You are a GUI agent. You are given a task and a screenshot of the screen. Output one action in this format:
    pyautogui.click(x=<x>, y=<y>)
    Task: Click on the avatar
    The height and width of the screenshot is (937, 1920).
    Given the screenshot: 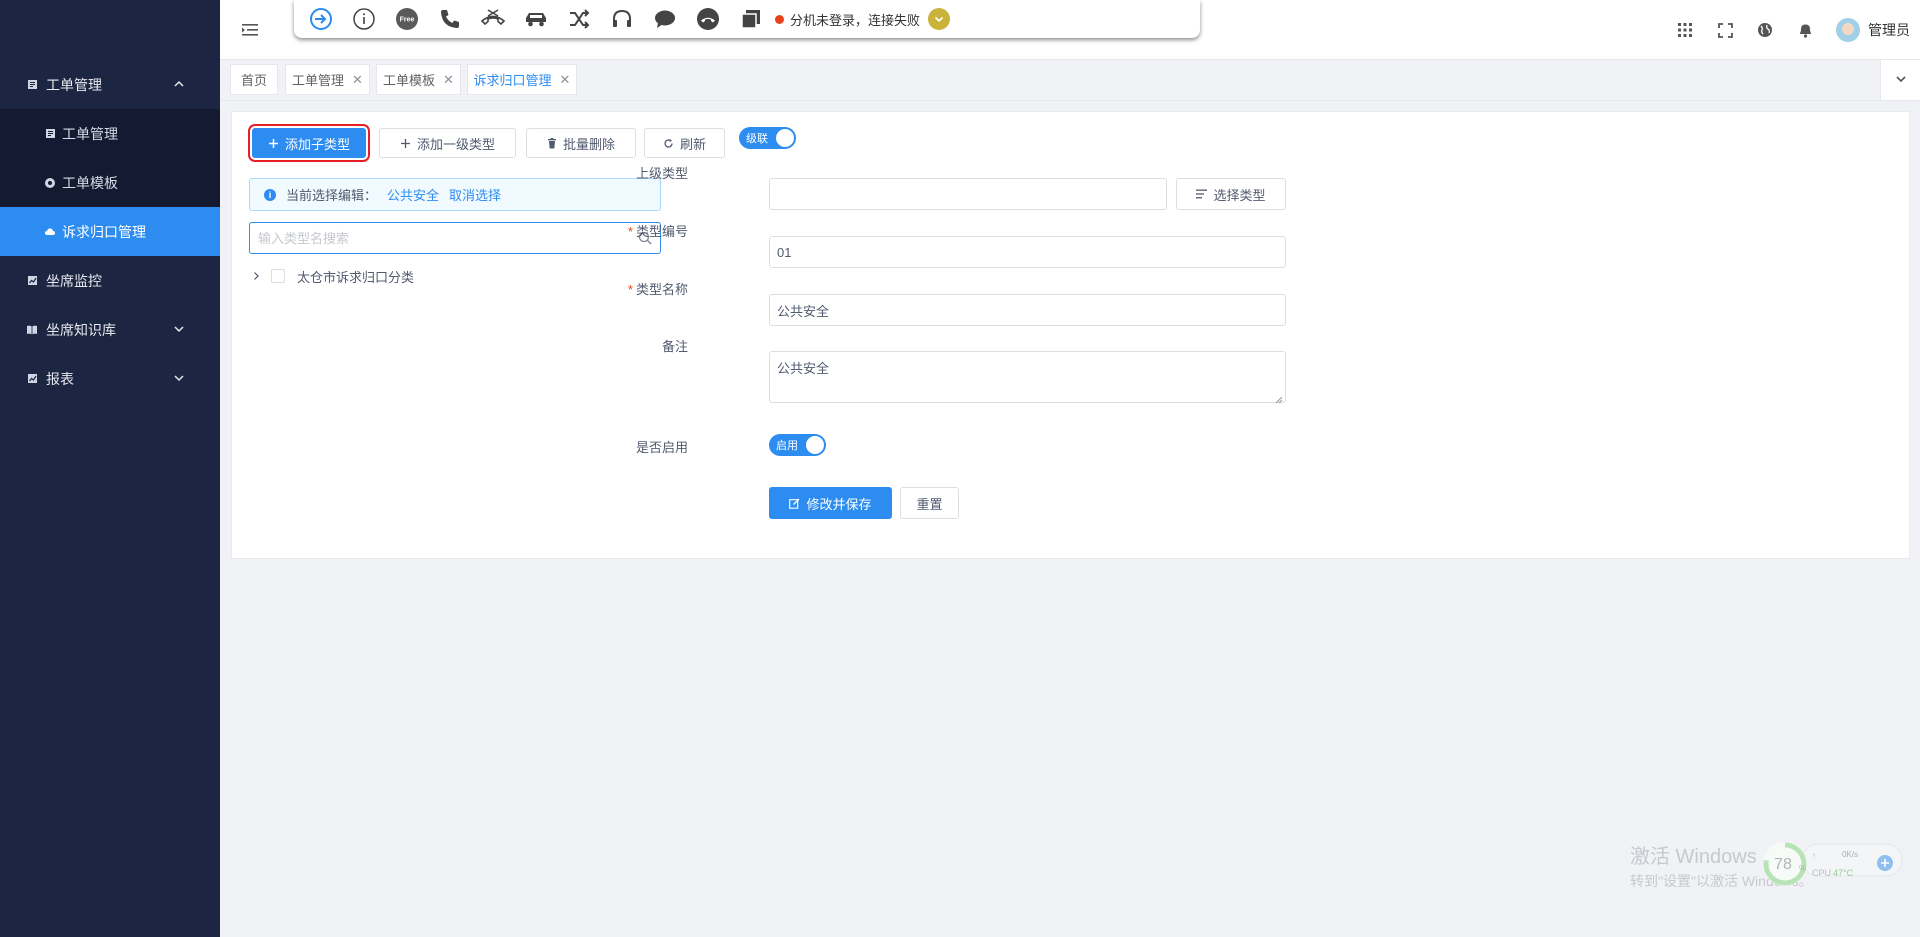 What is the action you would take?
    pyautogui.click(x=1848, y=30)
    